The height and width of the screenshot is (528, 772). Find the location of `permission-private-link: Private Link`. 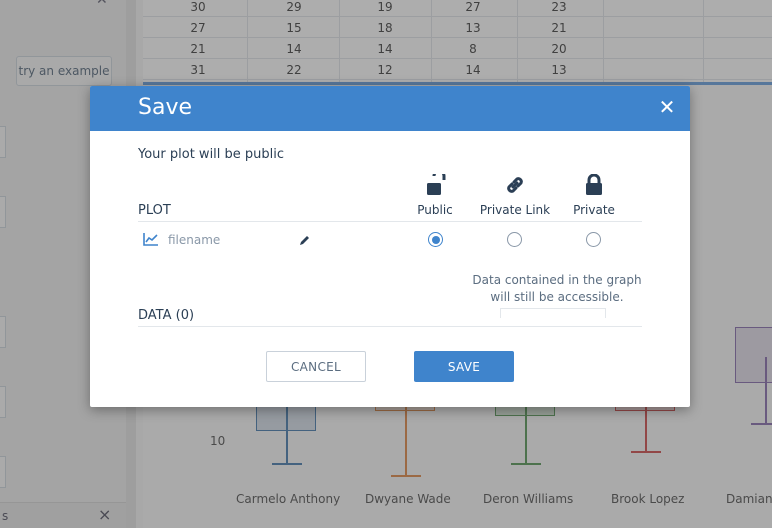

permission-private-link: Private Link is located at coordinates (515, 195).